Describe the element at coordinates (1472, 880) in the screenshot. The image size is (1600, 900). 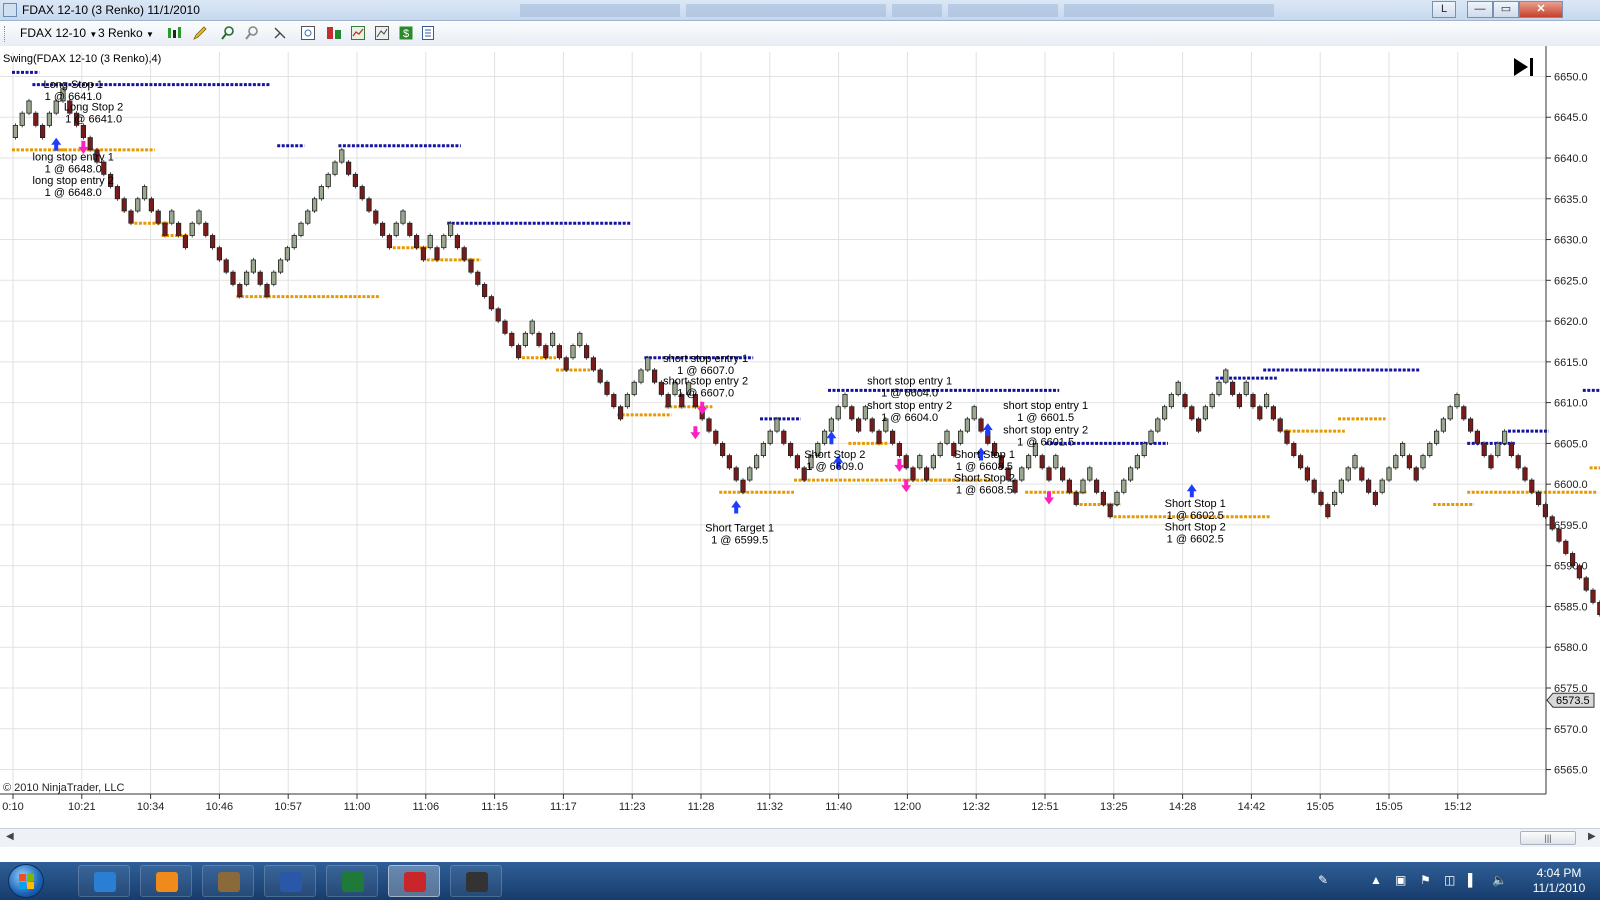
I see `network-signal-icon: ▌` at that location.